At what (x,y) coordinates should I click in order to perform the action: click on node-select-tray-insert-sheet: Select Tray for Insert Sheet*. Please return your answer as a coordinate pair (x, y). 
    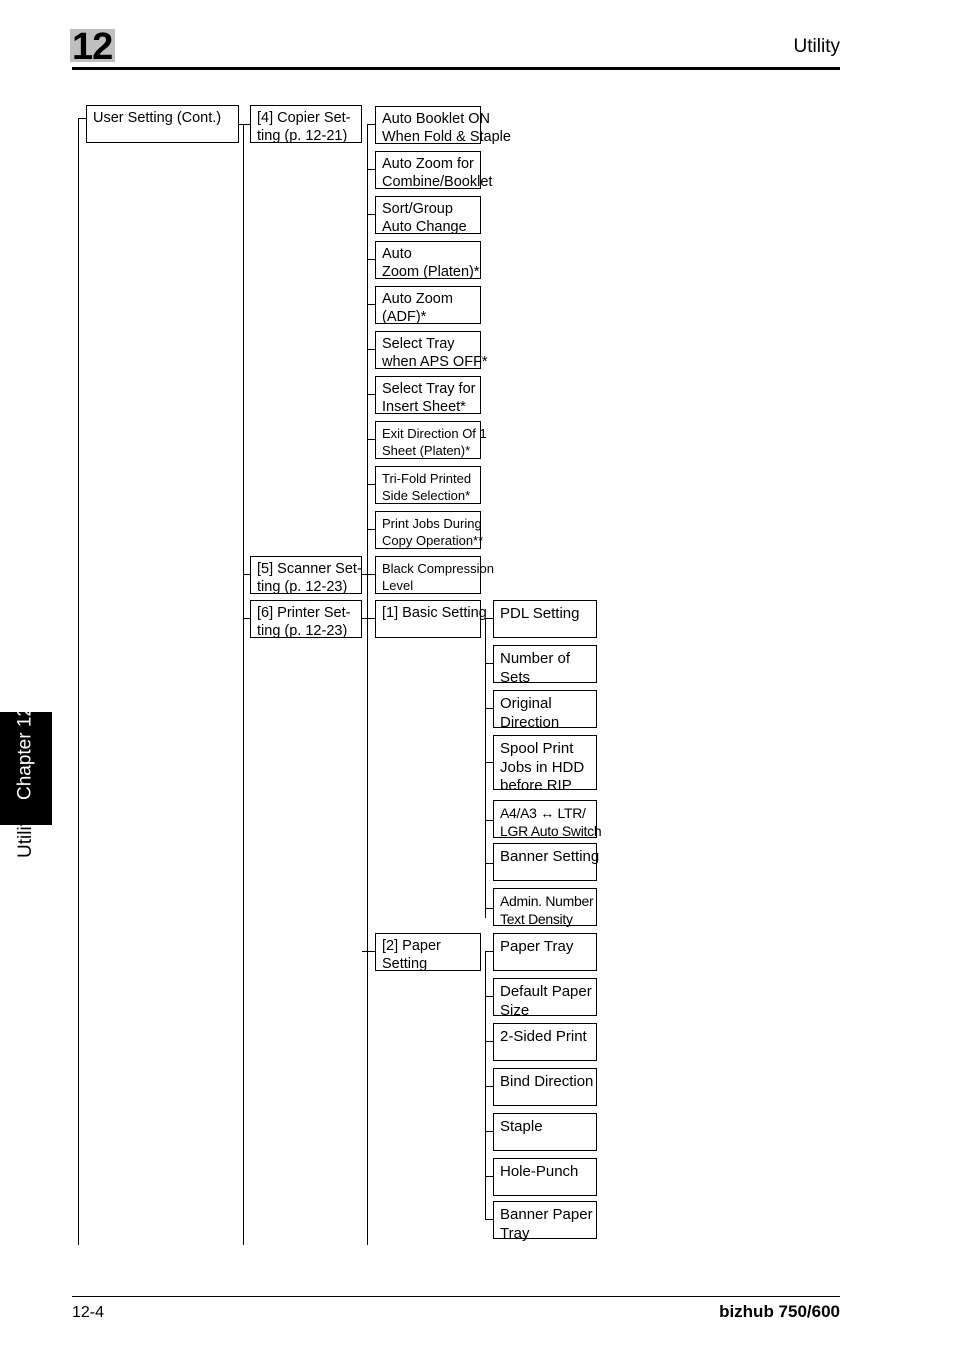
    Looking at the image, I should click on (428, 395).